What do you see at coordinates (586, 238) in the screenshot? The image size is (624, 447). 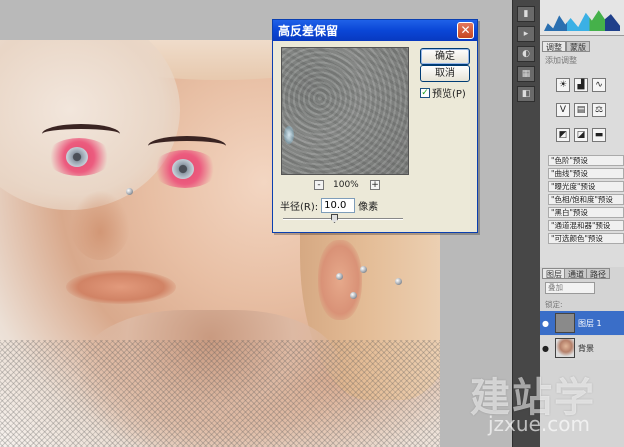 I see `preset-item: "可选颜色"预设` at bounding box center [586, 238].